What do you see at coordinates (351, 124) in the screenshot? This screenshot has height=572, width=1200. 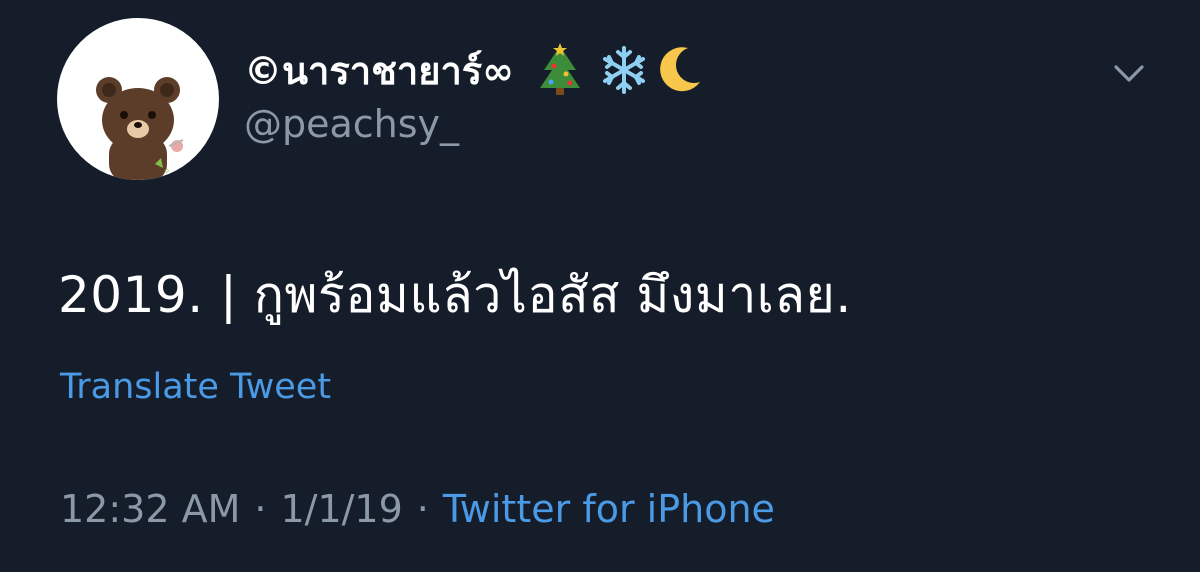 I see `user-handle: @peachsy_` at bounding box center [351, 124].